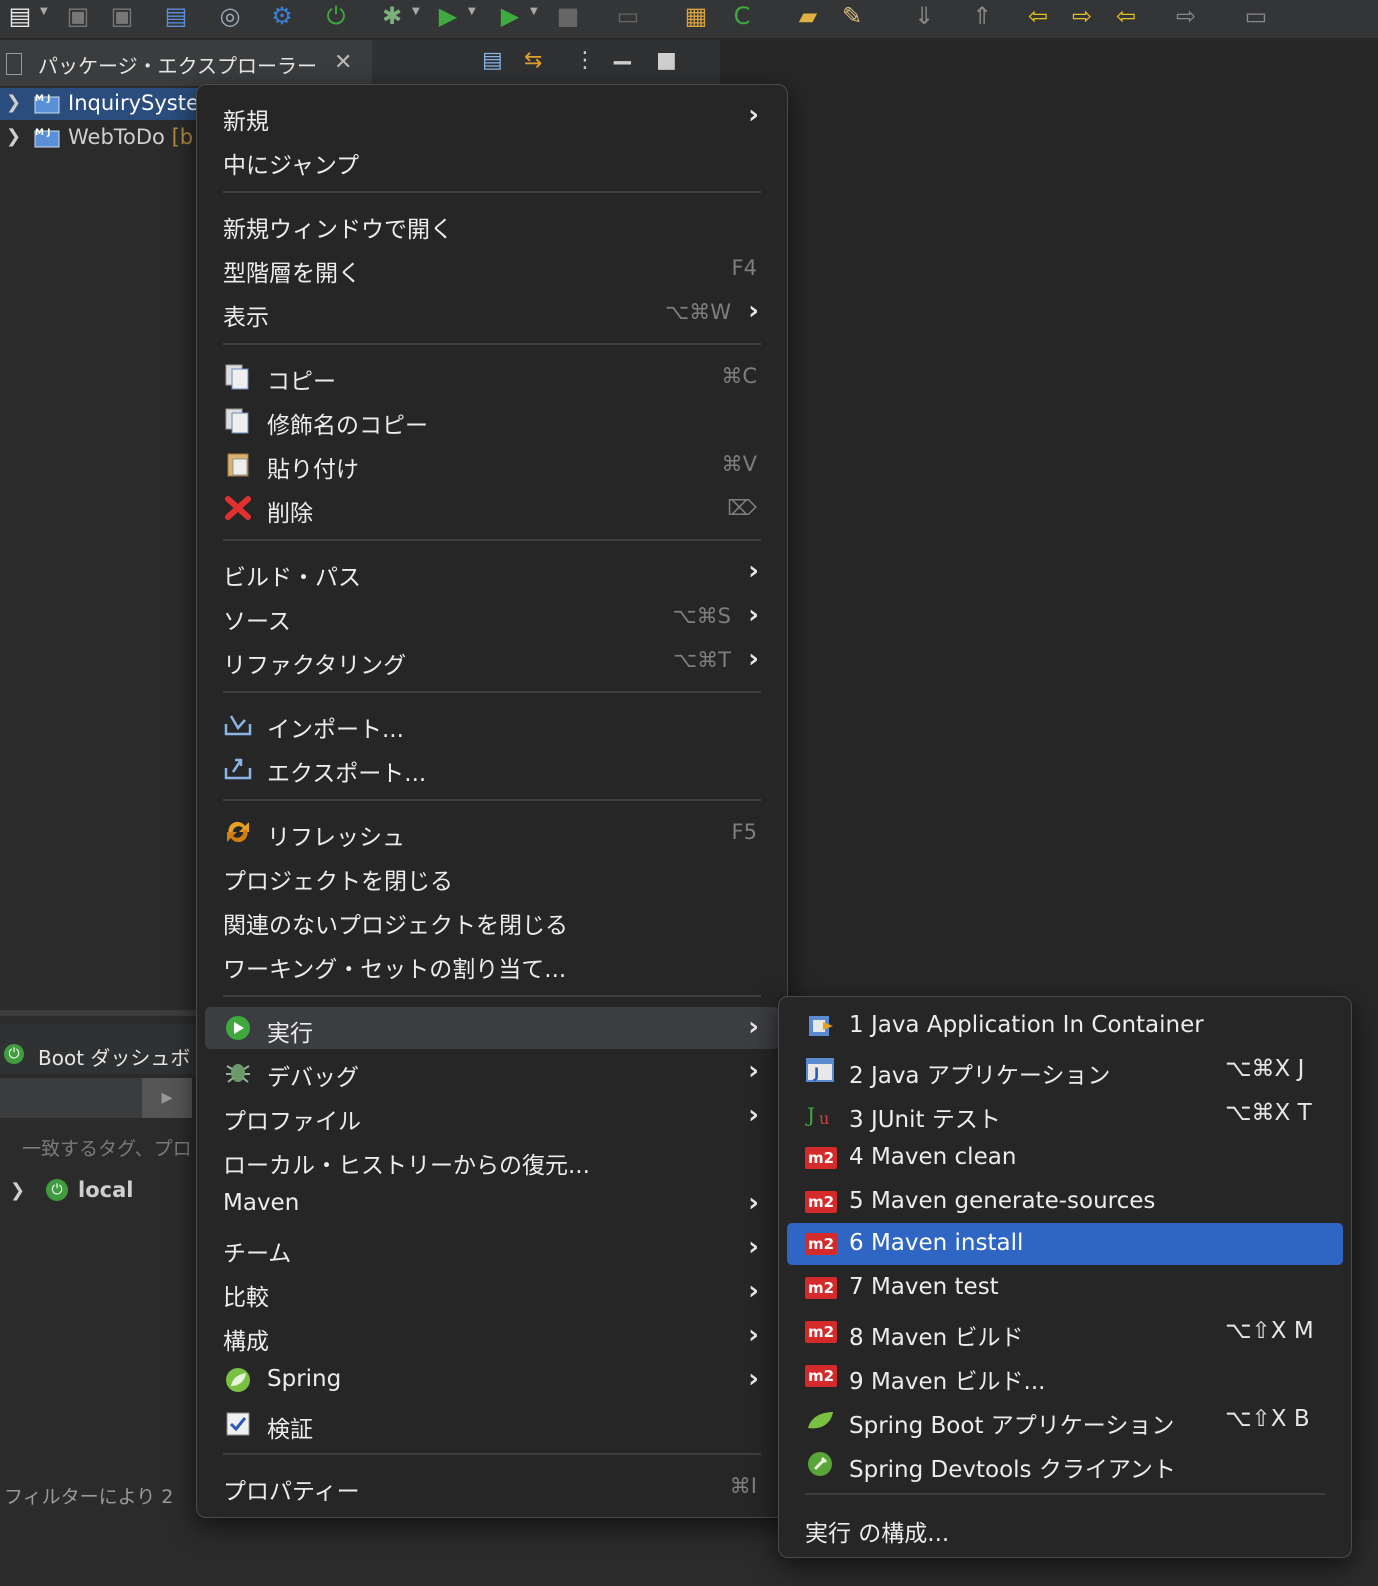 The height and width of the screenshot is (1586, 1378). Describe the element at coordinates (666, 60) in the screenshot. I see `maximize-icon: ■` at that location.